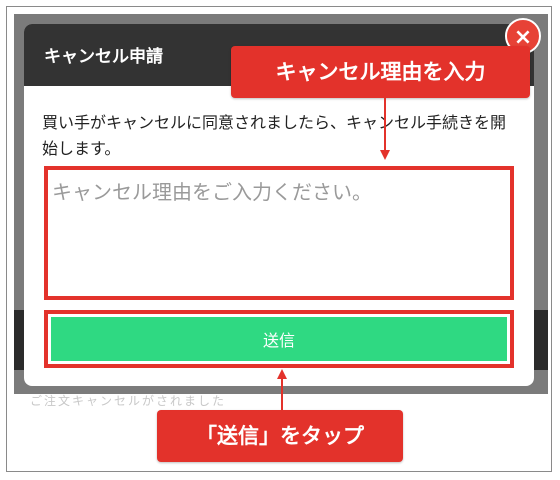  I want to click on arrow-down-icon, so click(385, 129).